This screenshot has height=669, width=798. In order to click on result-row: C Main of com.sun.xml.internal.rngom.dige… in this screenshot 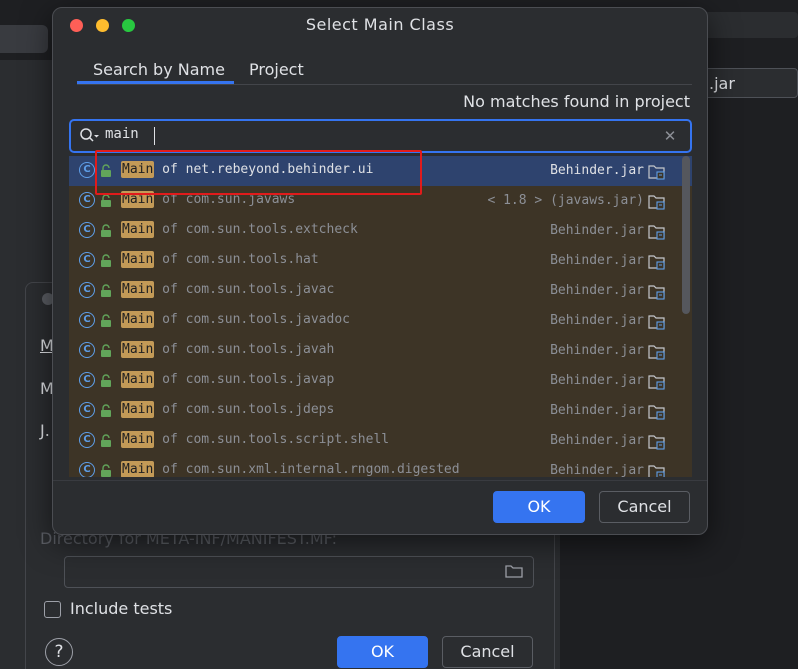, I will do `click(380, 466)`.